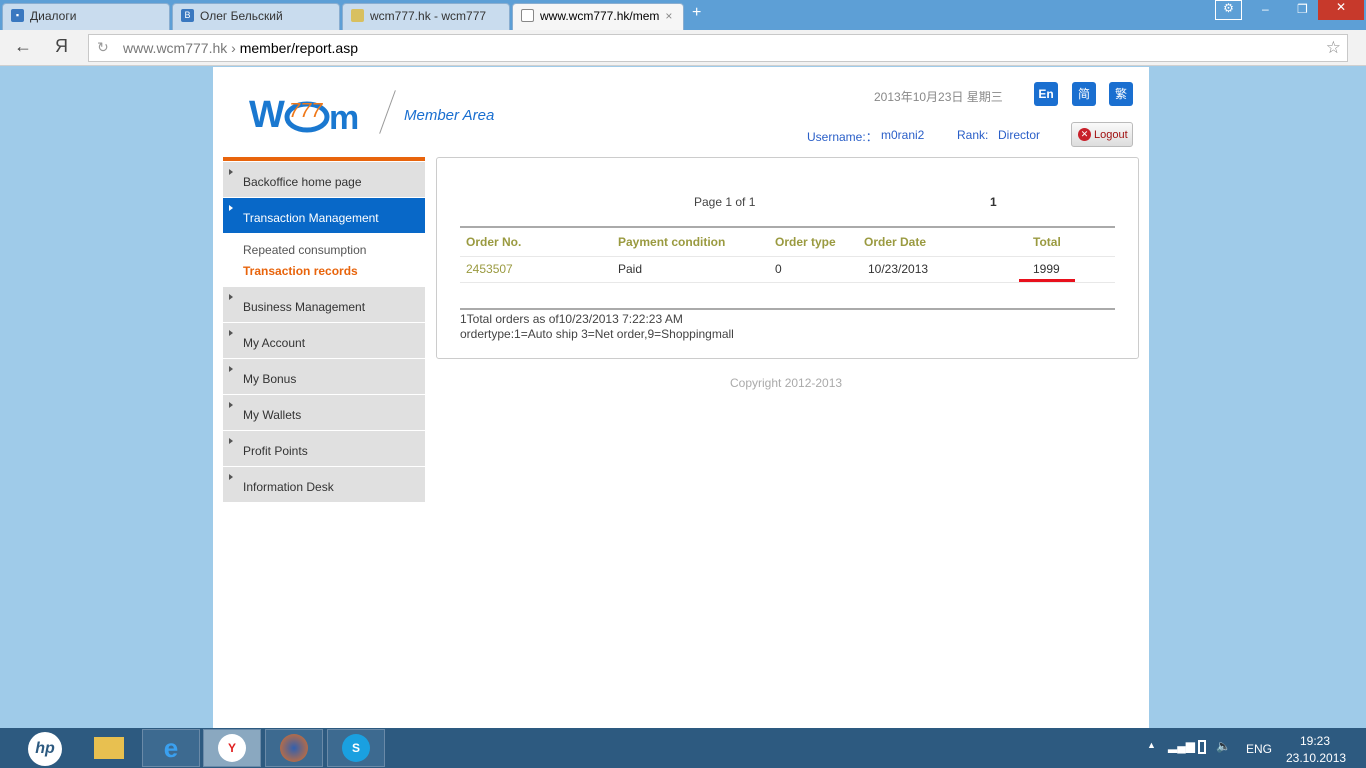 Image resolution: width=1366 pixels, height=768 pixels. Describe the element at coordinates (1084, 134) in the screenshot. I see `close-circle-icon: ✕` at that location.